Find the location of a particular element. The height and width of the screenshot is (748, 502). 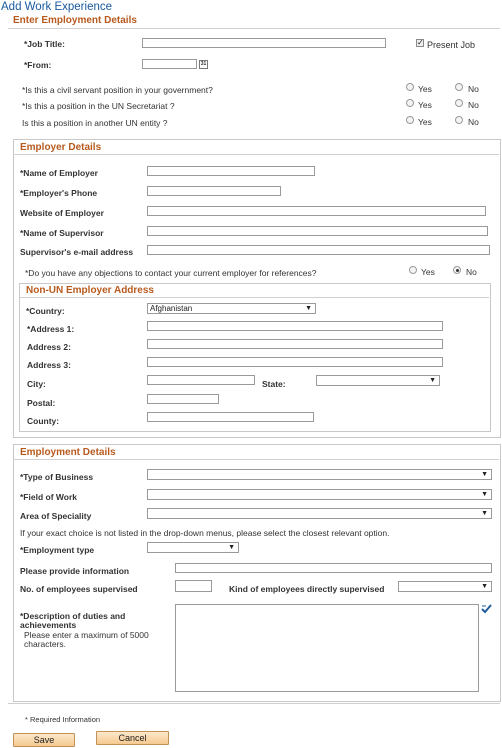

employment-section-heading: Enter Employment Details is located at coordinates (75, 20).